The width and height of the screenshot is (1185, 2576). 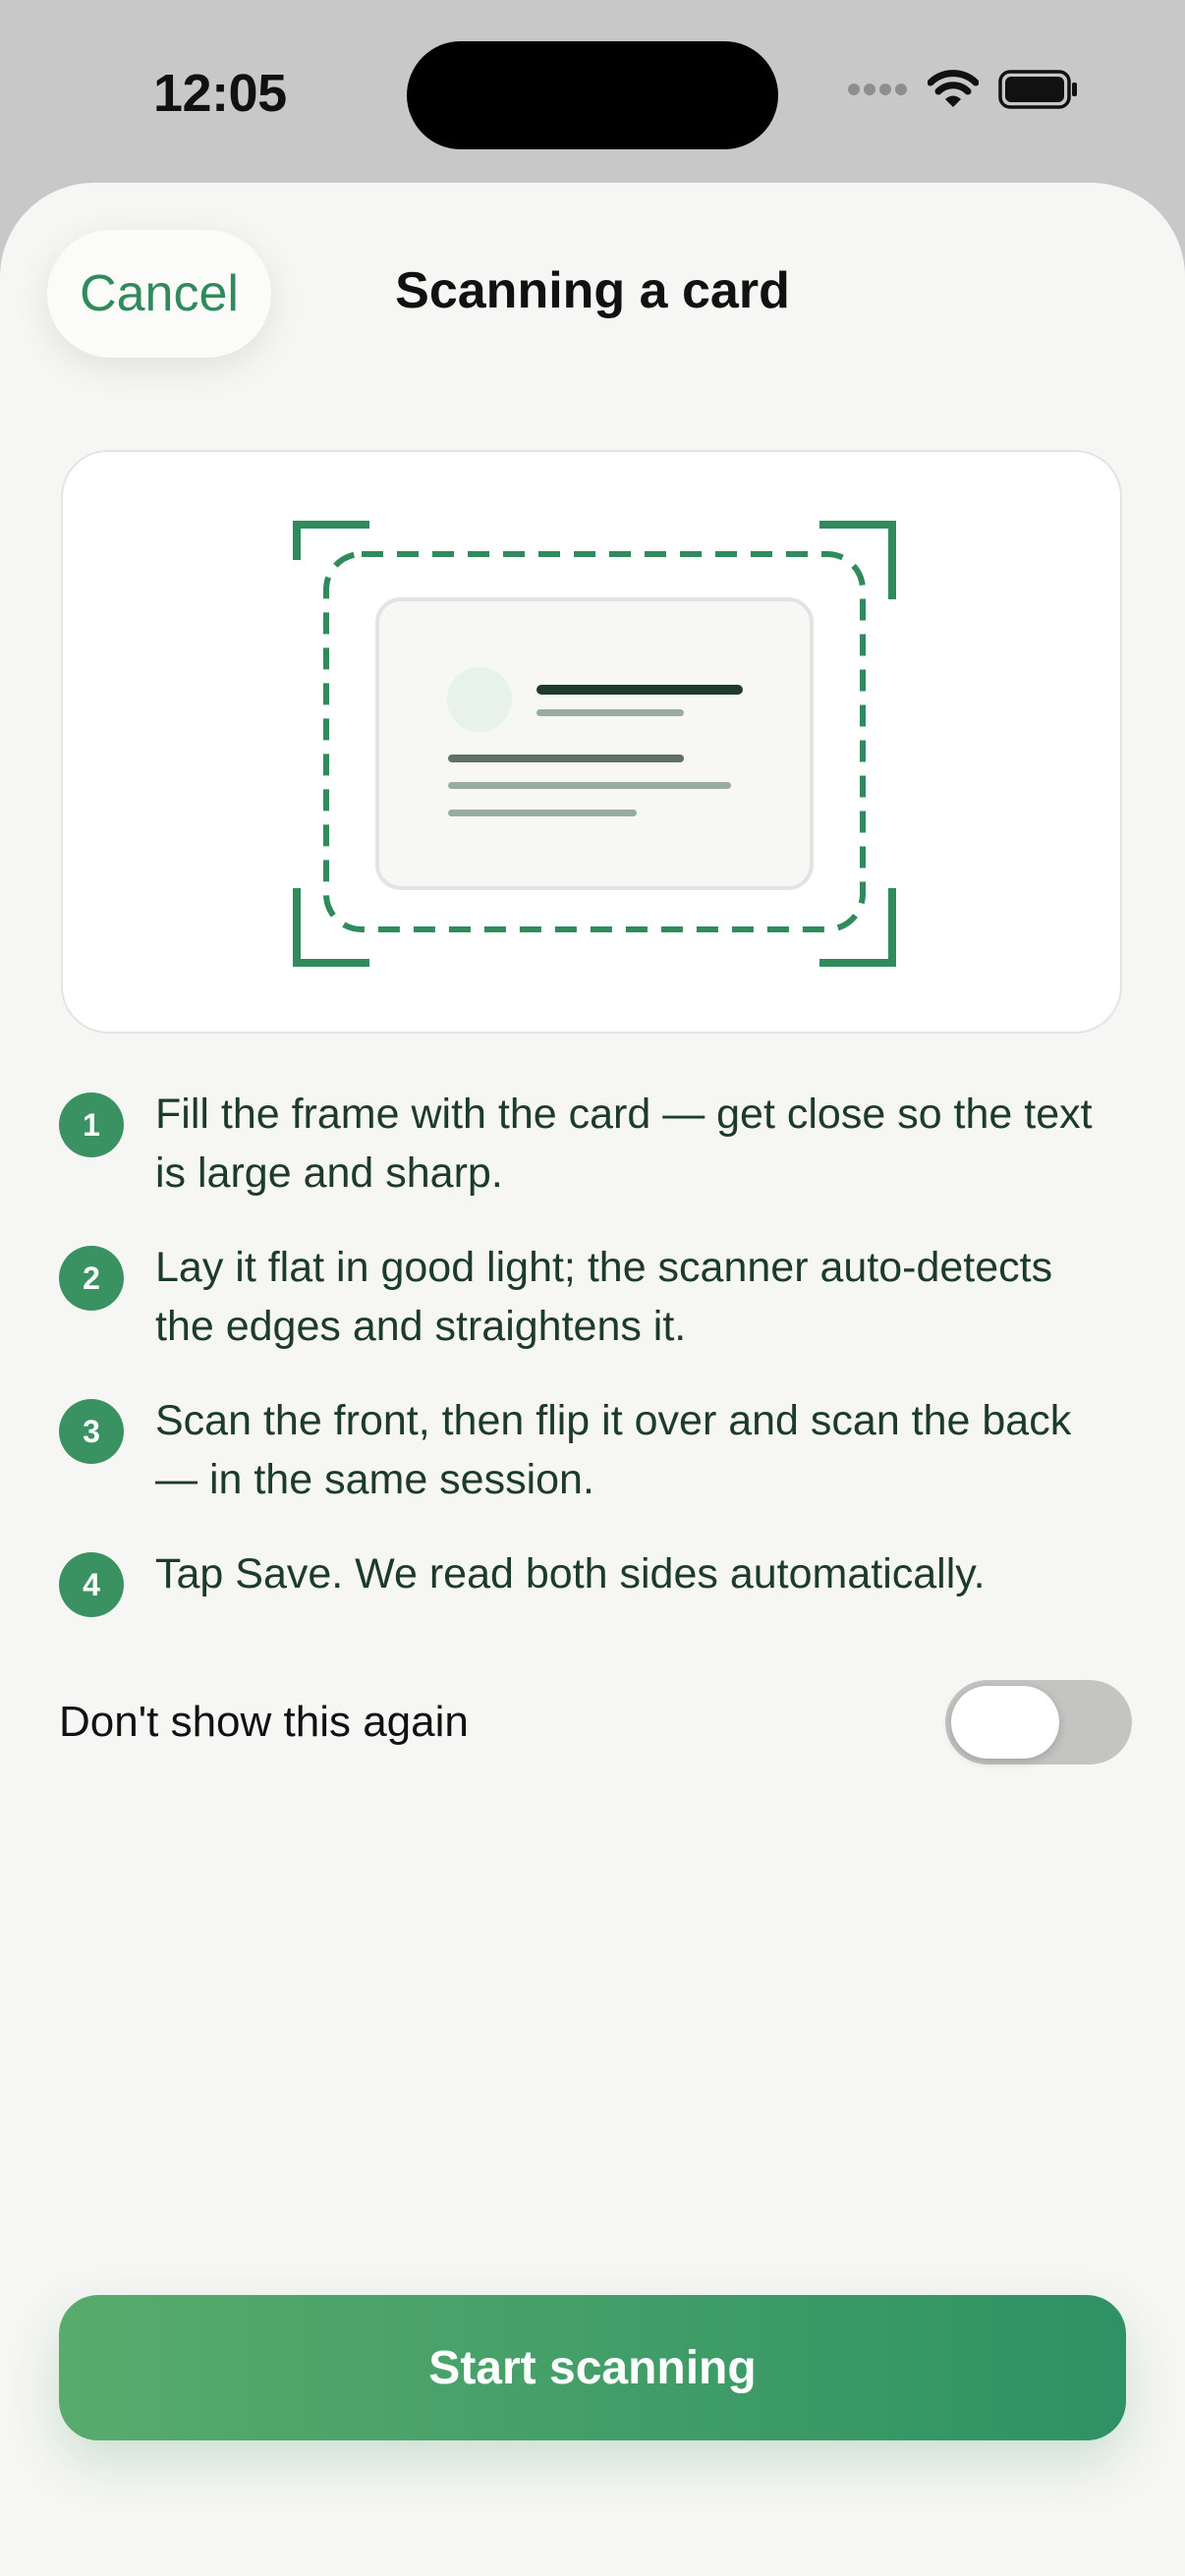 I want to click on toggle-knob, so click(x=1005, y=1722).